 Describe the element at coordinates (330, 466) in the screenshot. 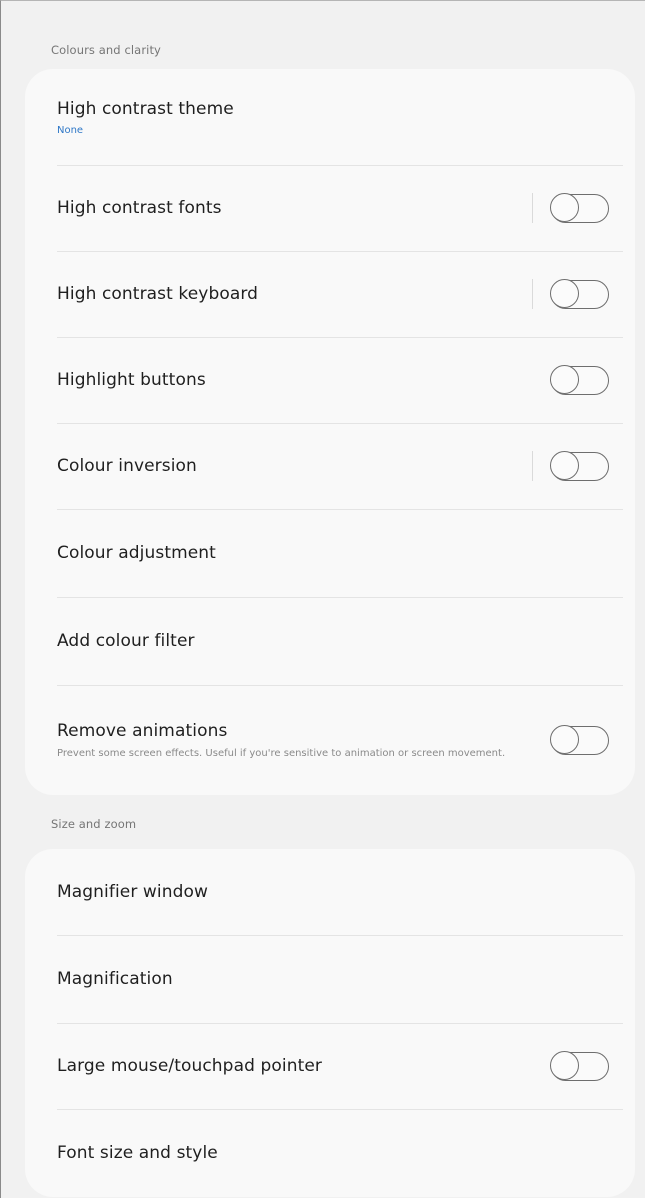

I see `setting-colour-inversion: Colour inversion` at that location.